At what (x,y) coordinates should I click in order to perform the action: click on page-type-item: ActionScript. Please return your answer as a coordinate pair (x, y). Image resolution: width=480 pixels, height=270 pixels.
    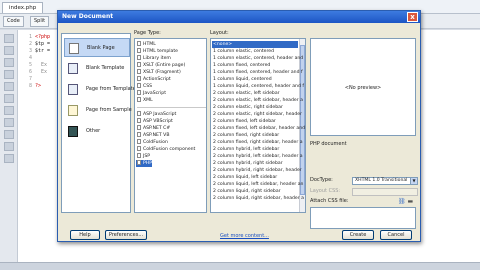
    Looking at the image, I should click on (153, 79).